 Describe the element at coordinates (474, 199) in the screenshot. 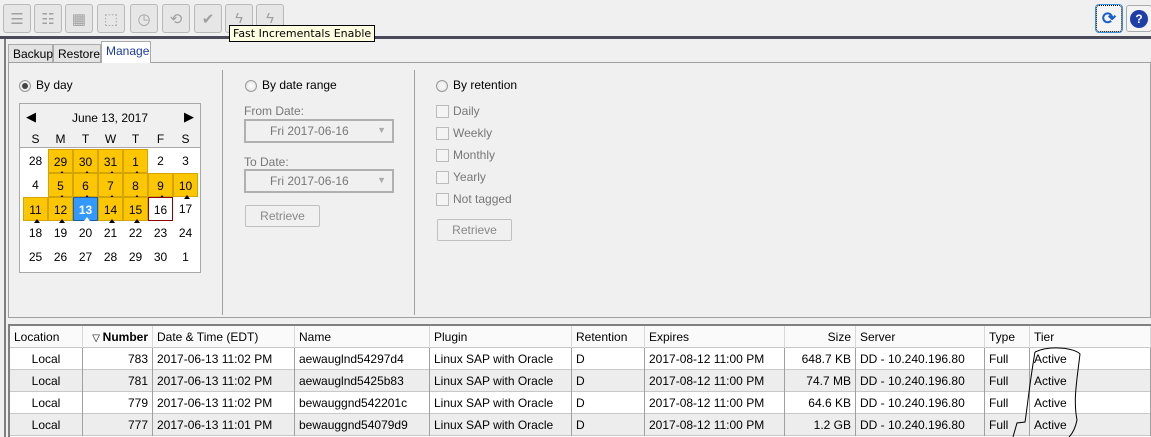

I see `checkbox-not-tagged: Not tagged` at that location.